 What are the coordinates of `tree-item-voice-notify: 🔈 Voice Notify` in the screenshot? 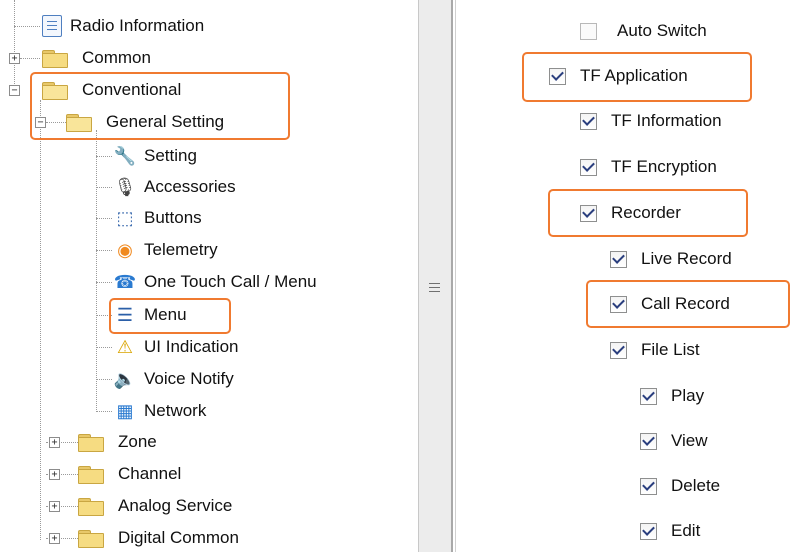 It's located at (174, 379).